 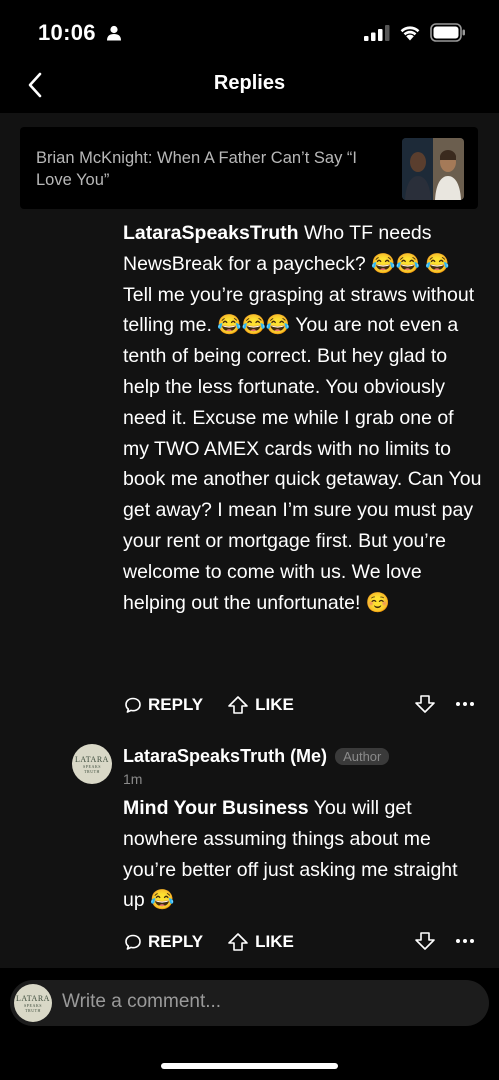 What do you see at coordinates (209, 705) in the screenshot?
I see `comment-actions: REPLY LIKE` at bounding box center [209, 705].